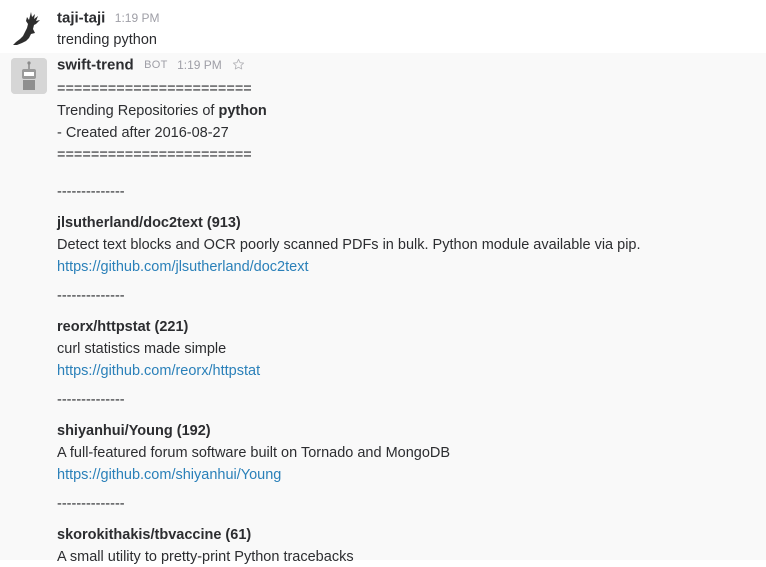 This screenshot has width=766, height=567. Describe the element at coordinates (156, 64) in the screenshot. I see `bot-badge: BOT` at that location.